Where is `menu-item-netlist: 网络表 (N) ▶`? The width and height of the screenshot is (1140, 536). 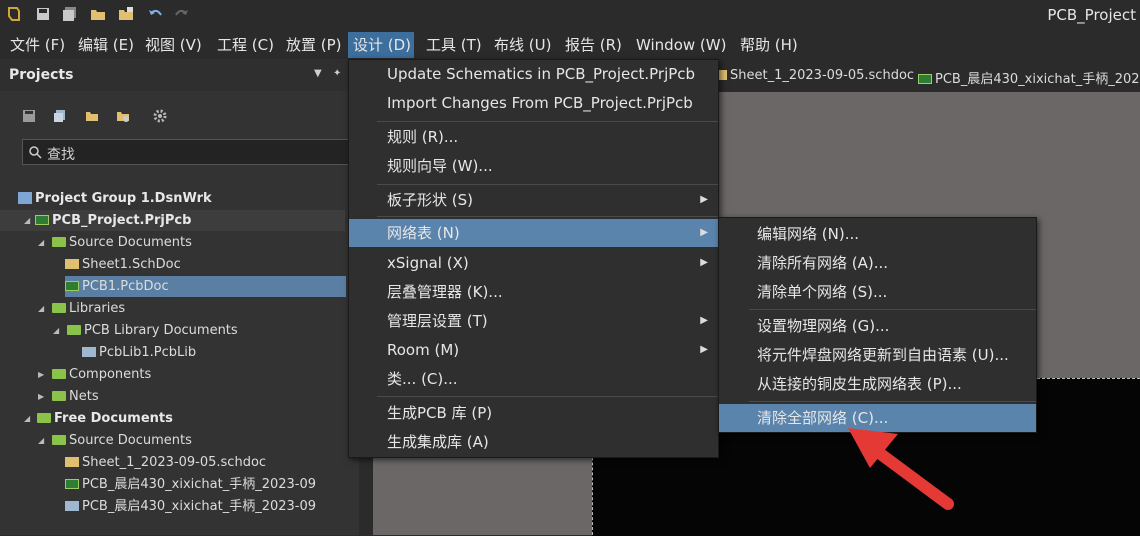 menu-item-netlist: 网络表 (N) ▶ is located at coordinates (533, 233).